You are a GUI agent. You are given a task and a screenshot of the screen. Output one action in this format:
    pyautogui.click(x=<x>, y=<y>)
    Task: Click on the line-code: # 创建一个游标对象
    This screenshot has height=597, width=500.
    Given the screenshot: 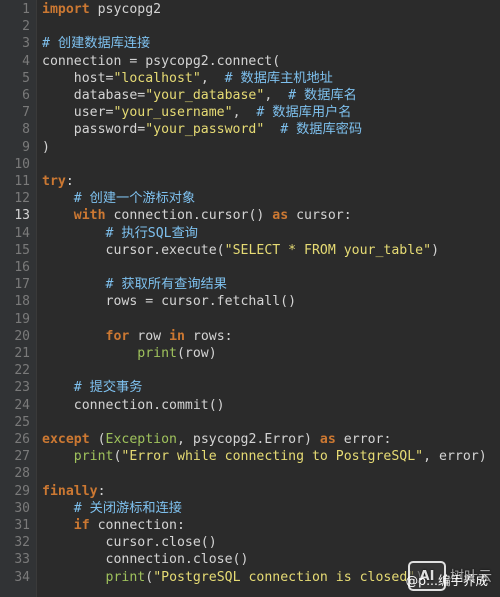 What is the action you would take?
    pyautogui.click(x=118, y=198)
    